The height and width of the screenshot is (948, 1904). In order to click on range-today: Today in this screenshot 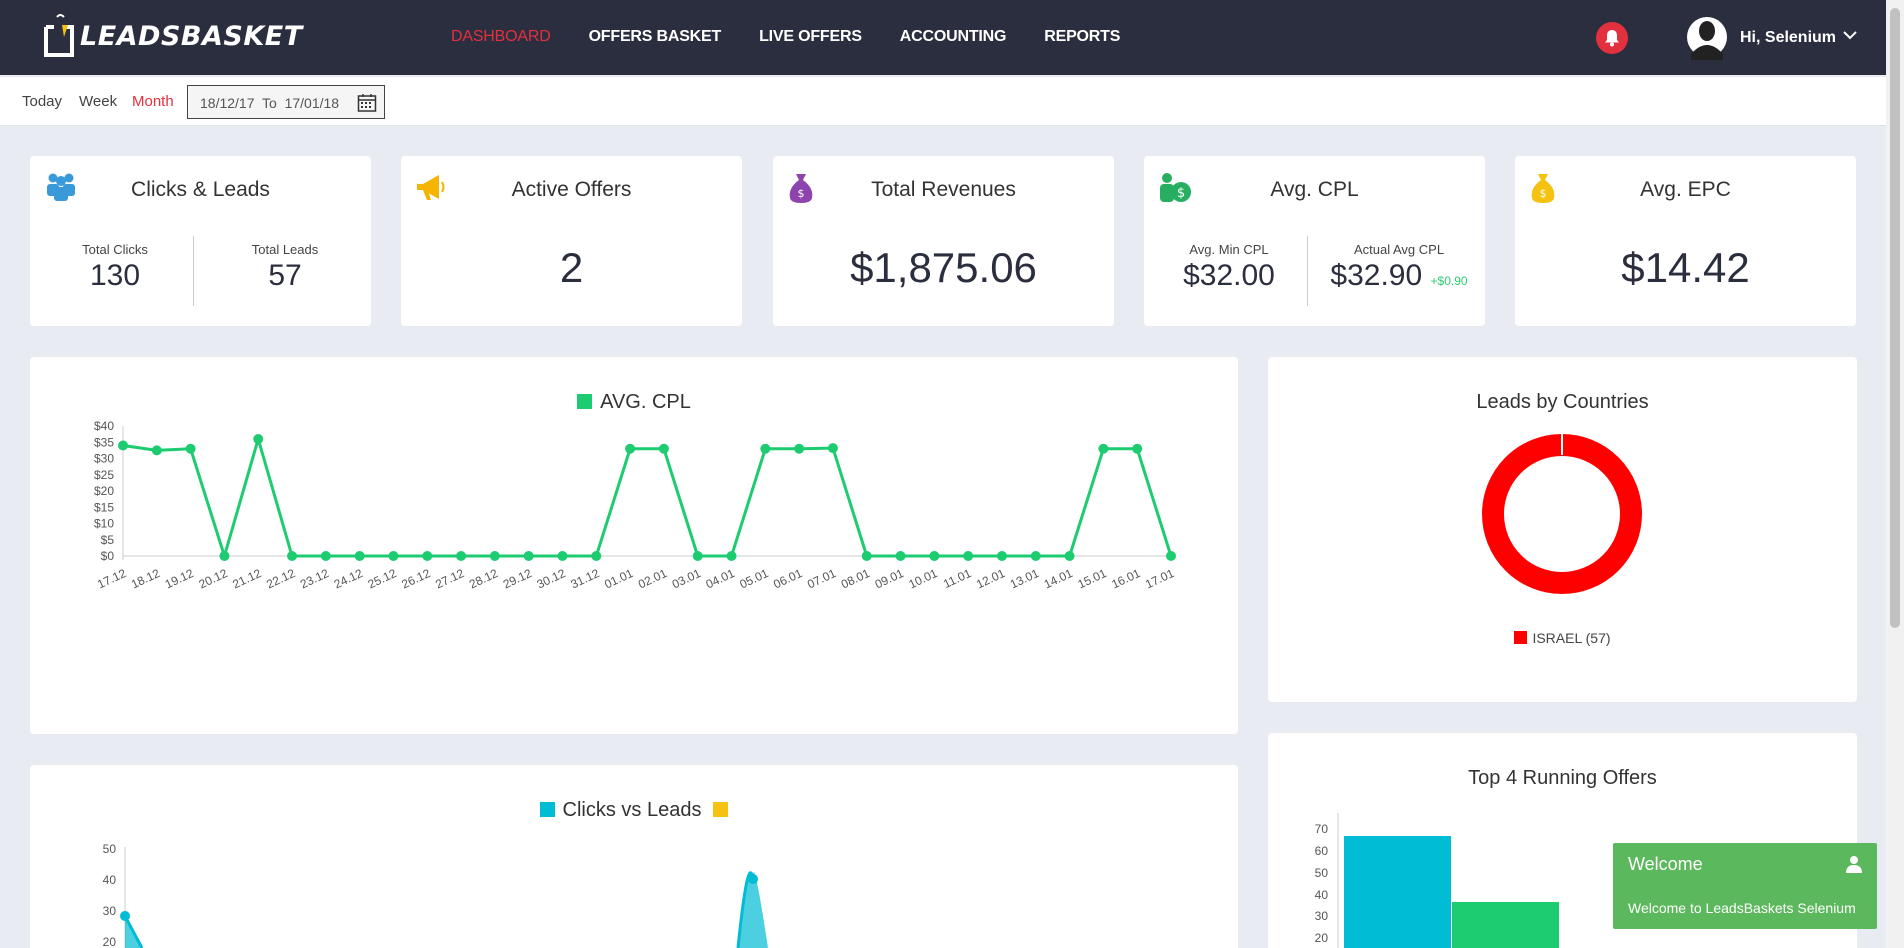, I will do `click(42, 101)`.